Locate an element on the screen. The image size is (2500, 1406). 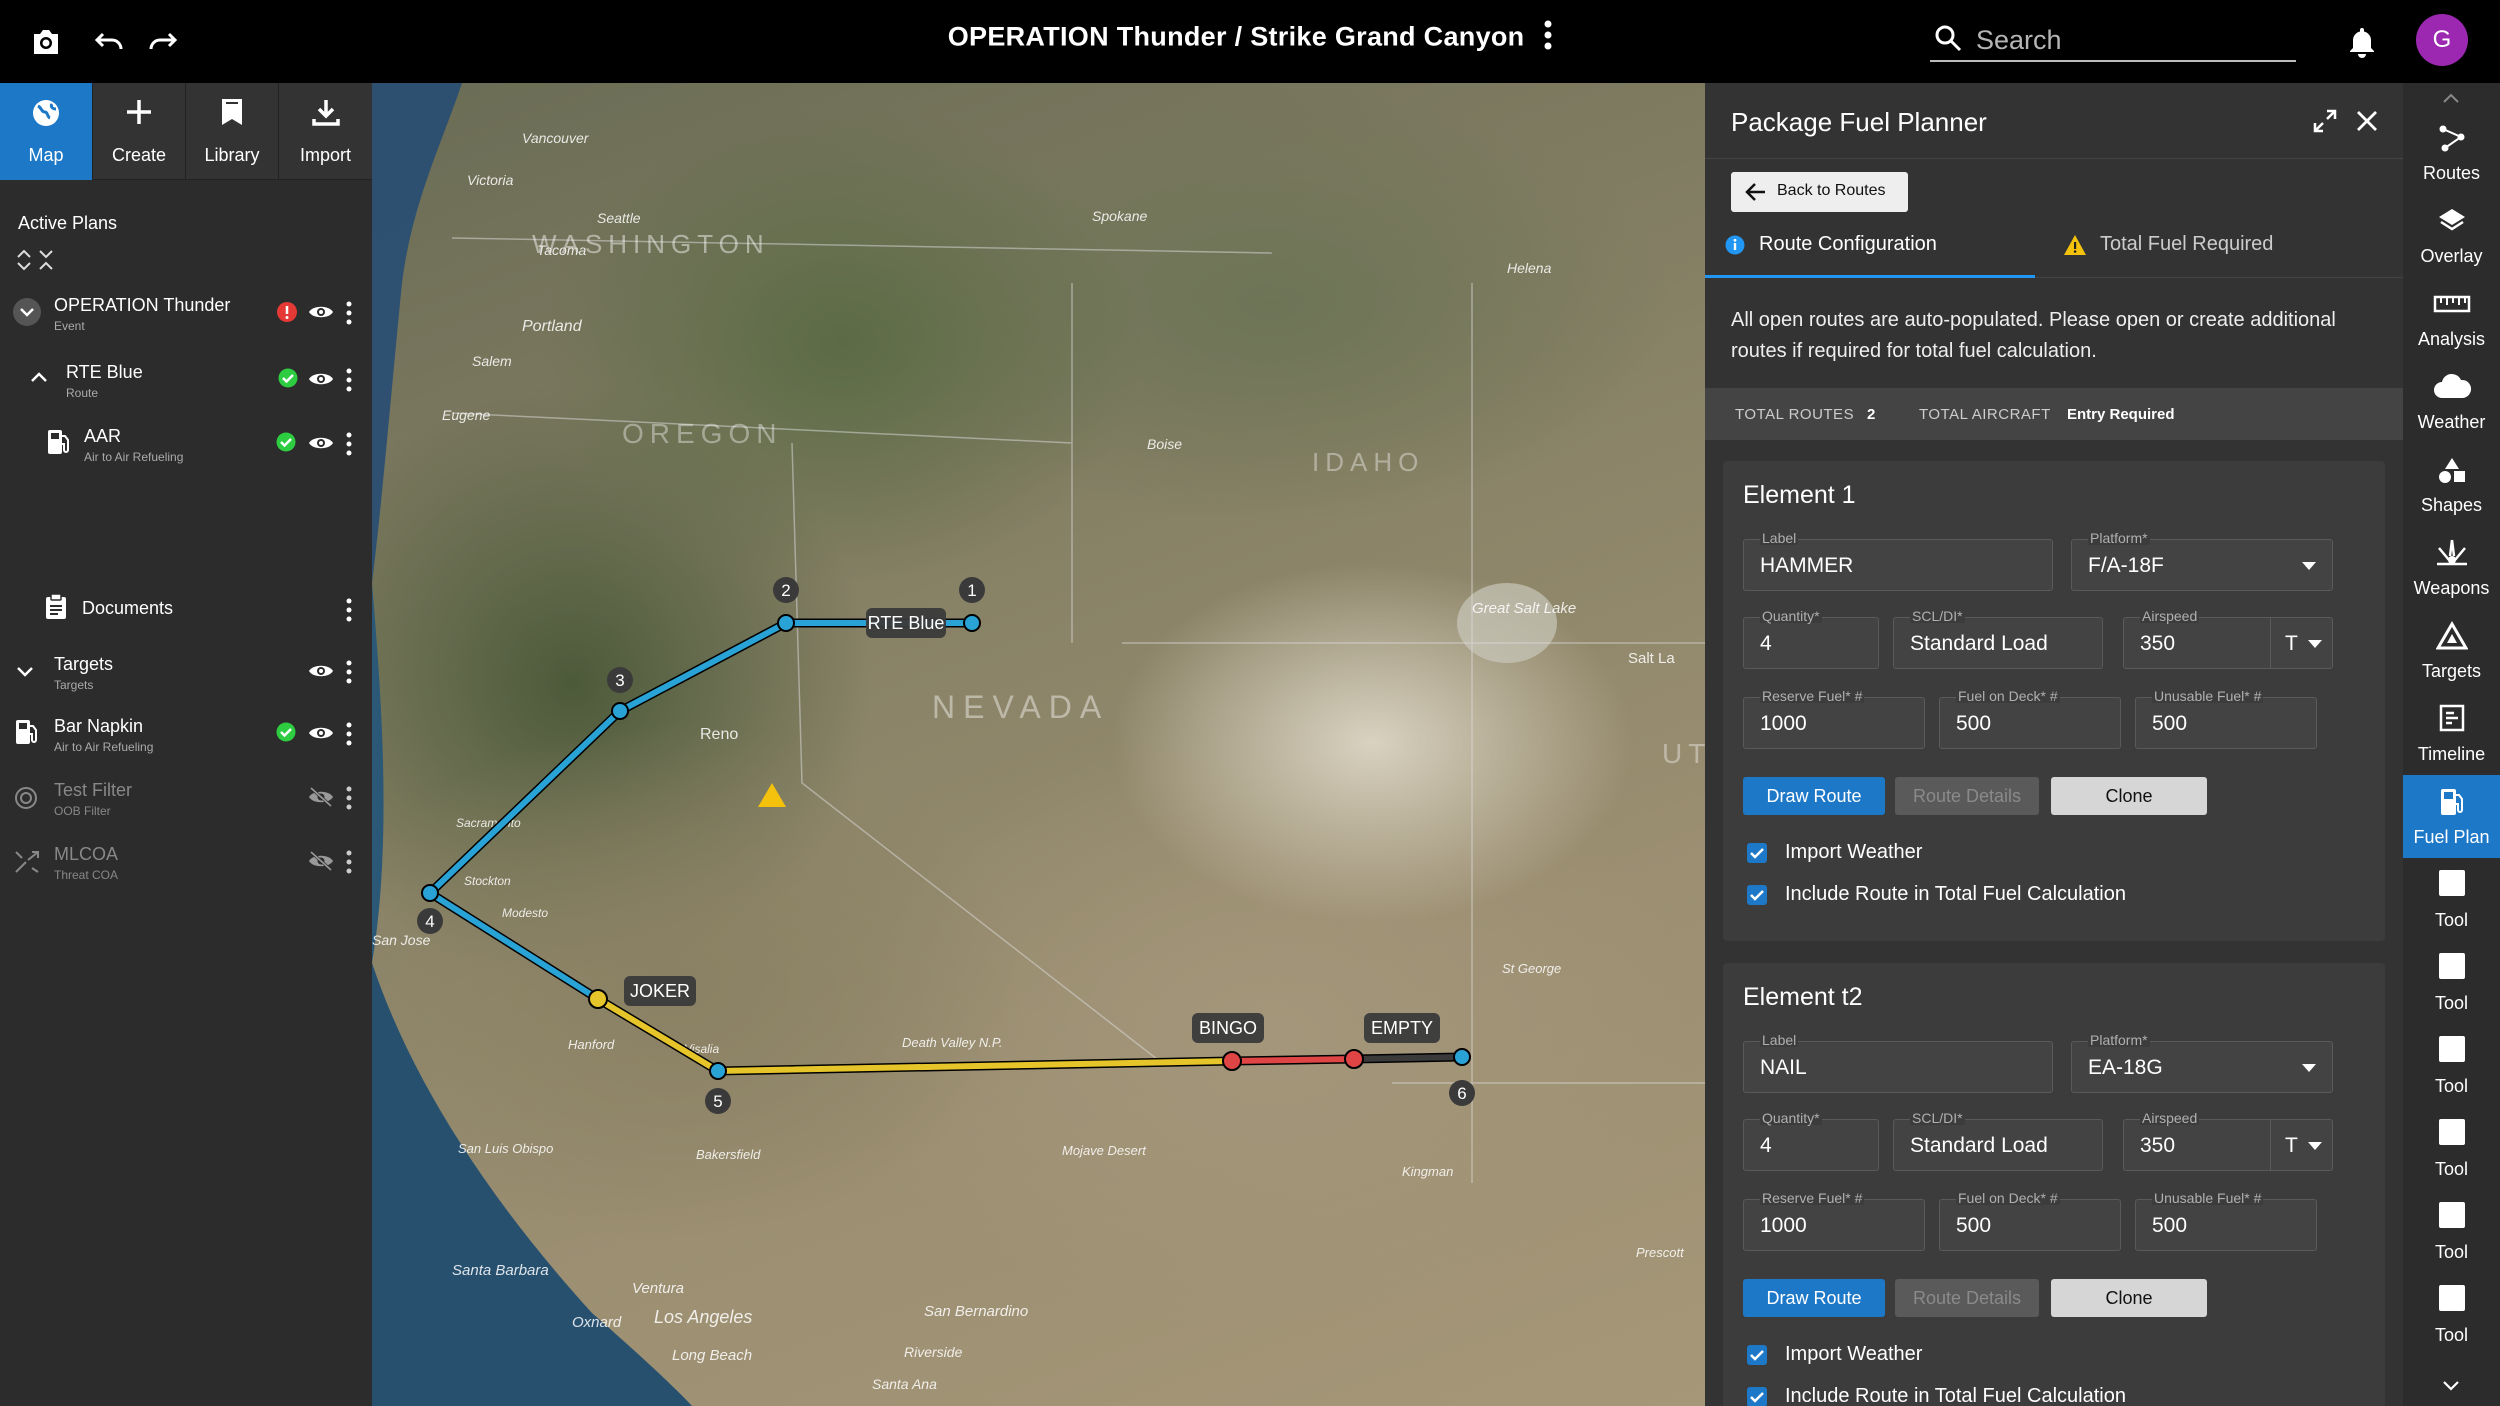
tool-analysis: Analysis is located at coordinates (2451, 318).